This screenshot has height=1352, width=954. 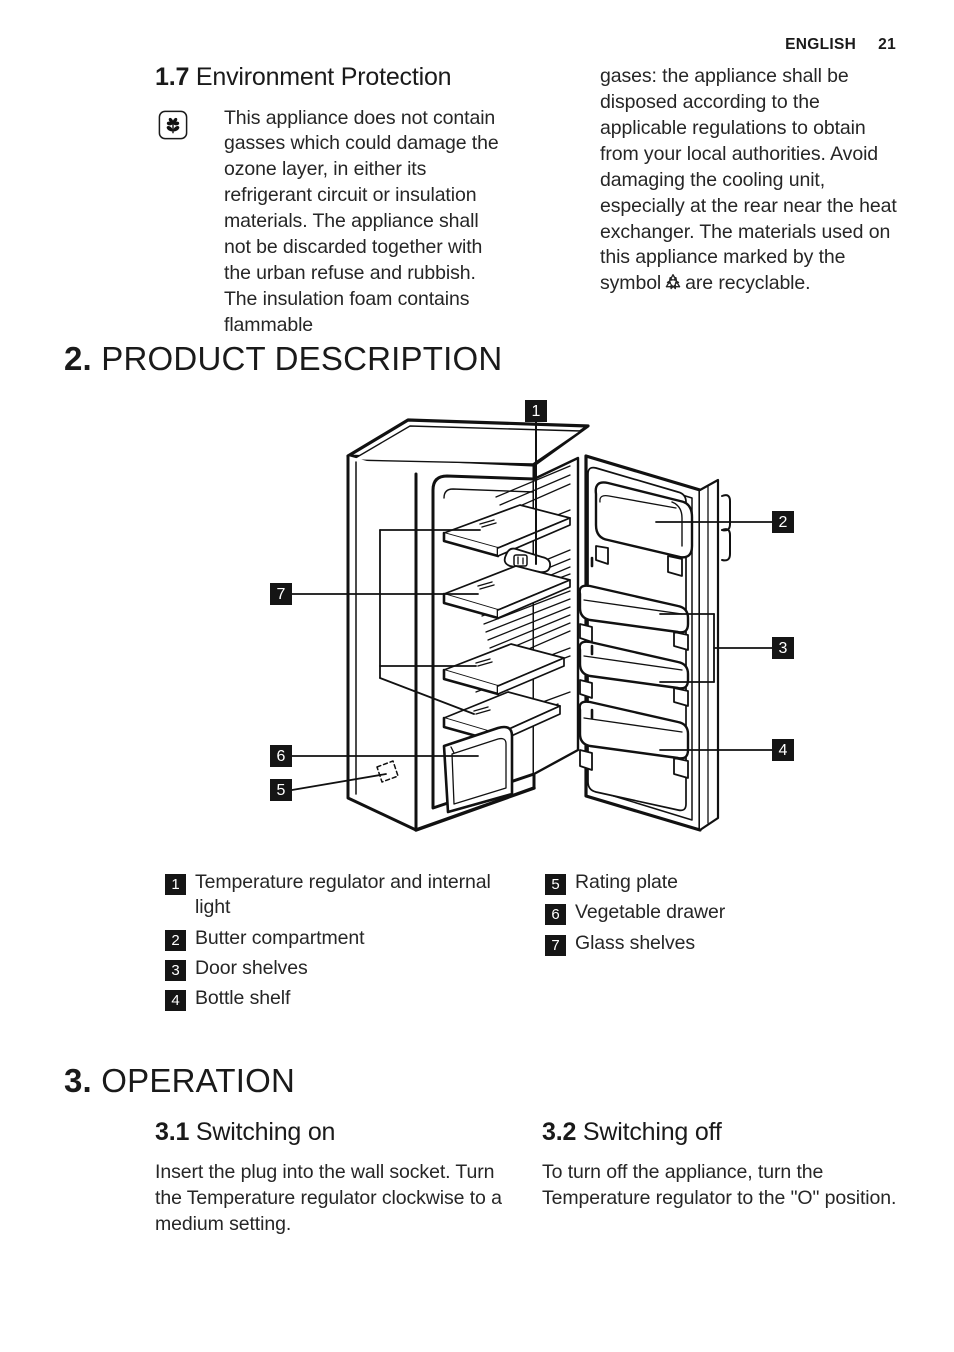 I want to click on section-3-2-heading: 3.2 Switching off, so click(x=722, y=1132).